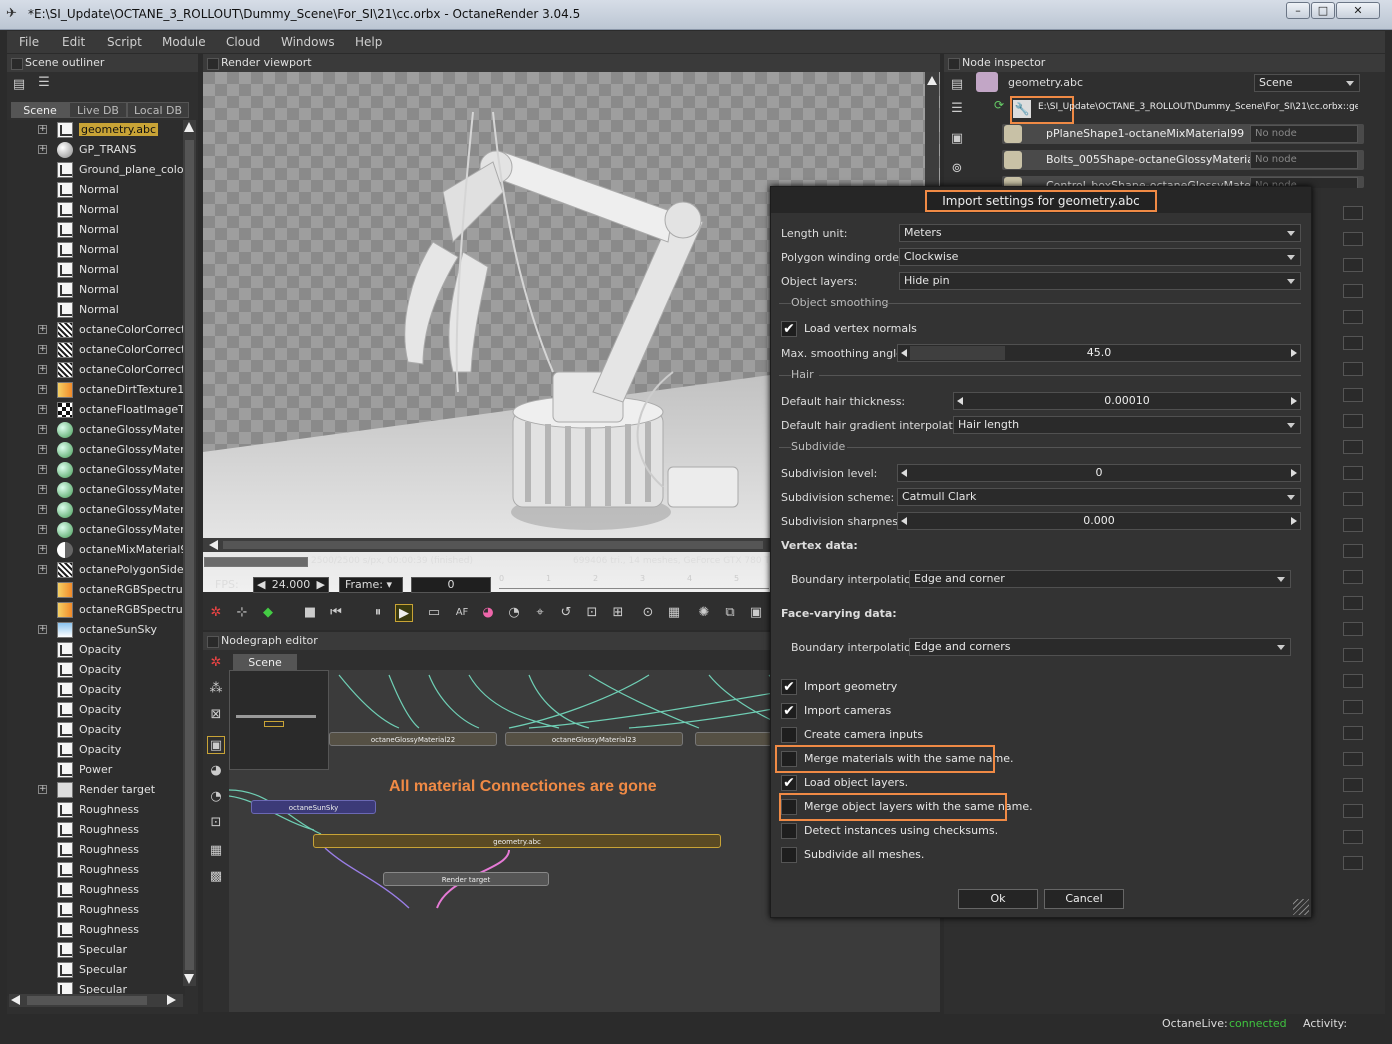 The image size is (1392, 1044). What do you see at coordinates (87, 1000) in the screenshot?
I see `hscroll-thumb` at bounding box center [87, 1000].